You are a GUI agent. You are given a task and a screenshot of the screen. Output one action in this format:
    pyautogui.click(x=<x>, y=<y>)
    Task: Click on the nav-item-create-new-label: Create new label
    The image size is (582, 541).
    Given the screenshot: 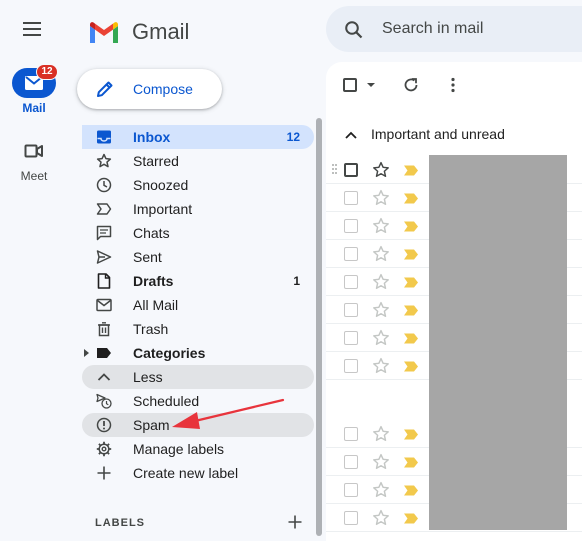 What is the action you would take?
    pyautogui.click(x=198, y=473)
    